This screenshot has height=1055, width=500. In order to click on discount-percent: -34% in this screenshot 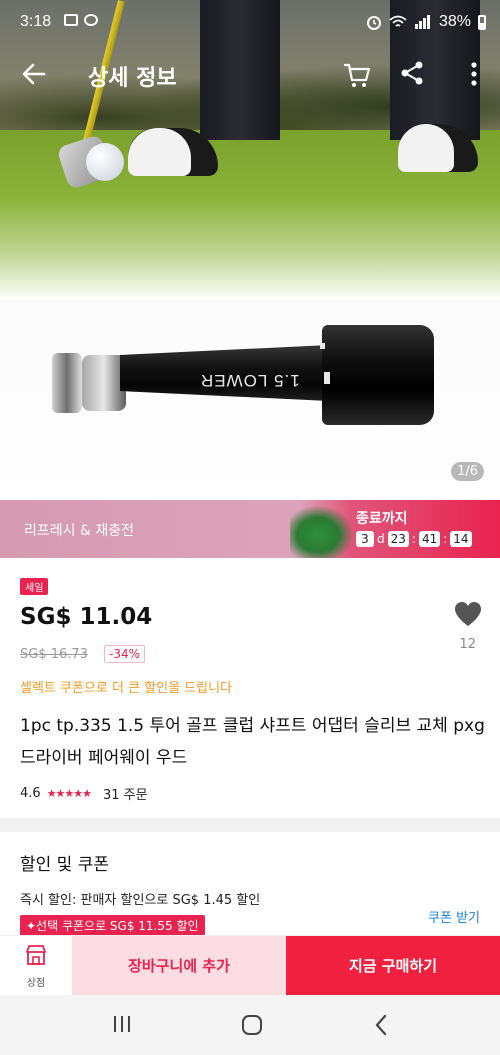, I will do `click(125, 654)`.